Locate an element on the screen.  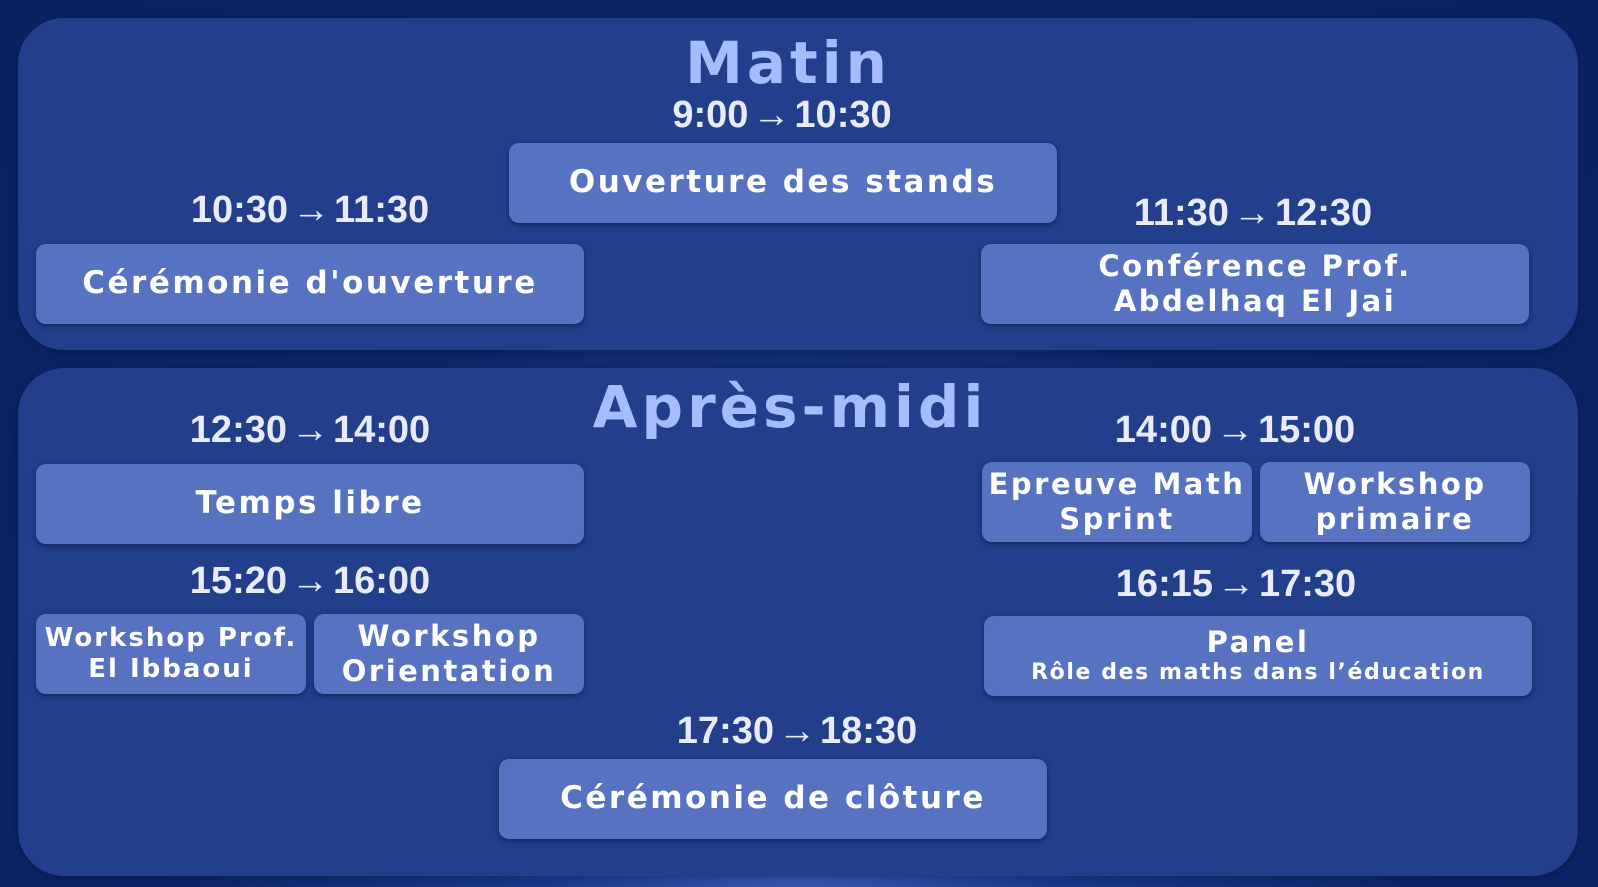
time-start: 17:30 is located at coordinates (725, 731).